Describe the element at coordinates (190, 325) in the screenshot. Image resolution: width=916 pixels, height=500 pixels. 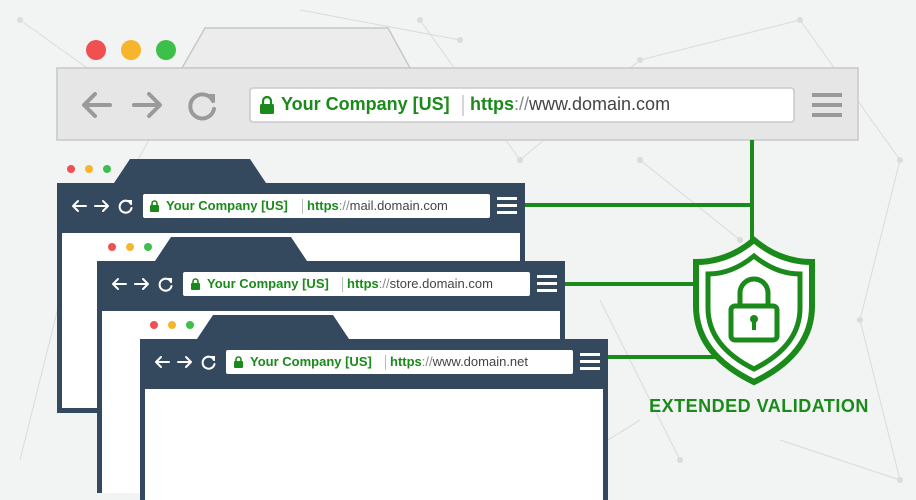
I see `maximize-dot` at that location.